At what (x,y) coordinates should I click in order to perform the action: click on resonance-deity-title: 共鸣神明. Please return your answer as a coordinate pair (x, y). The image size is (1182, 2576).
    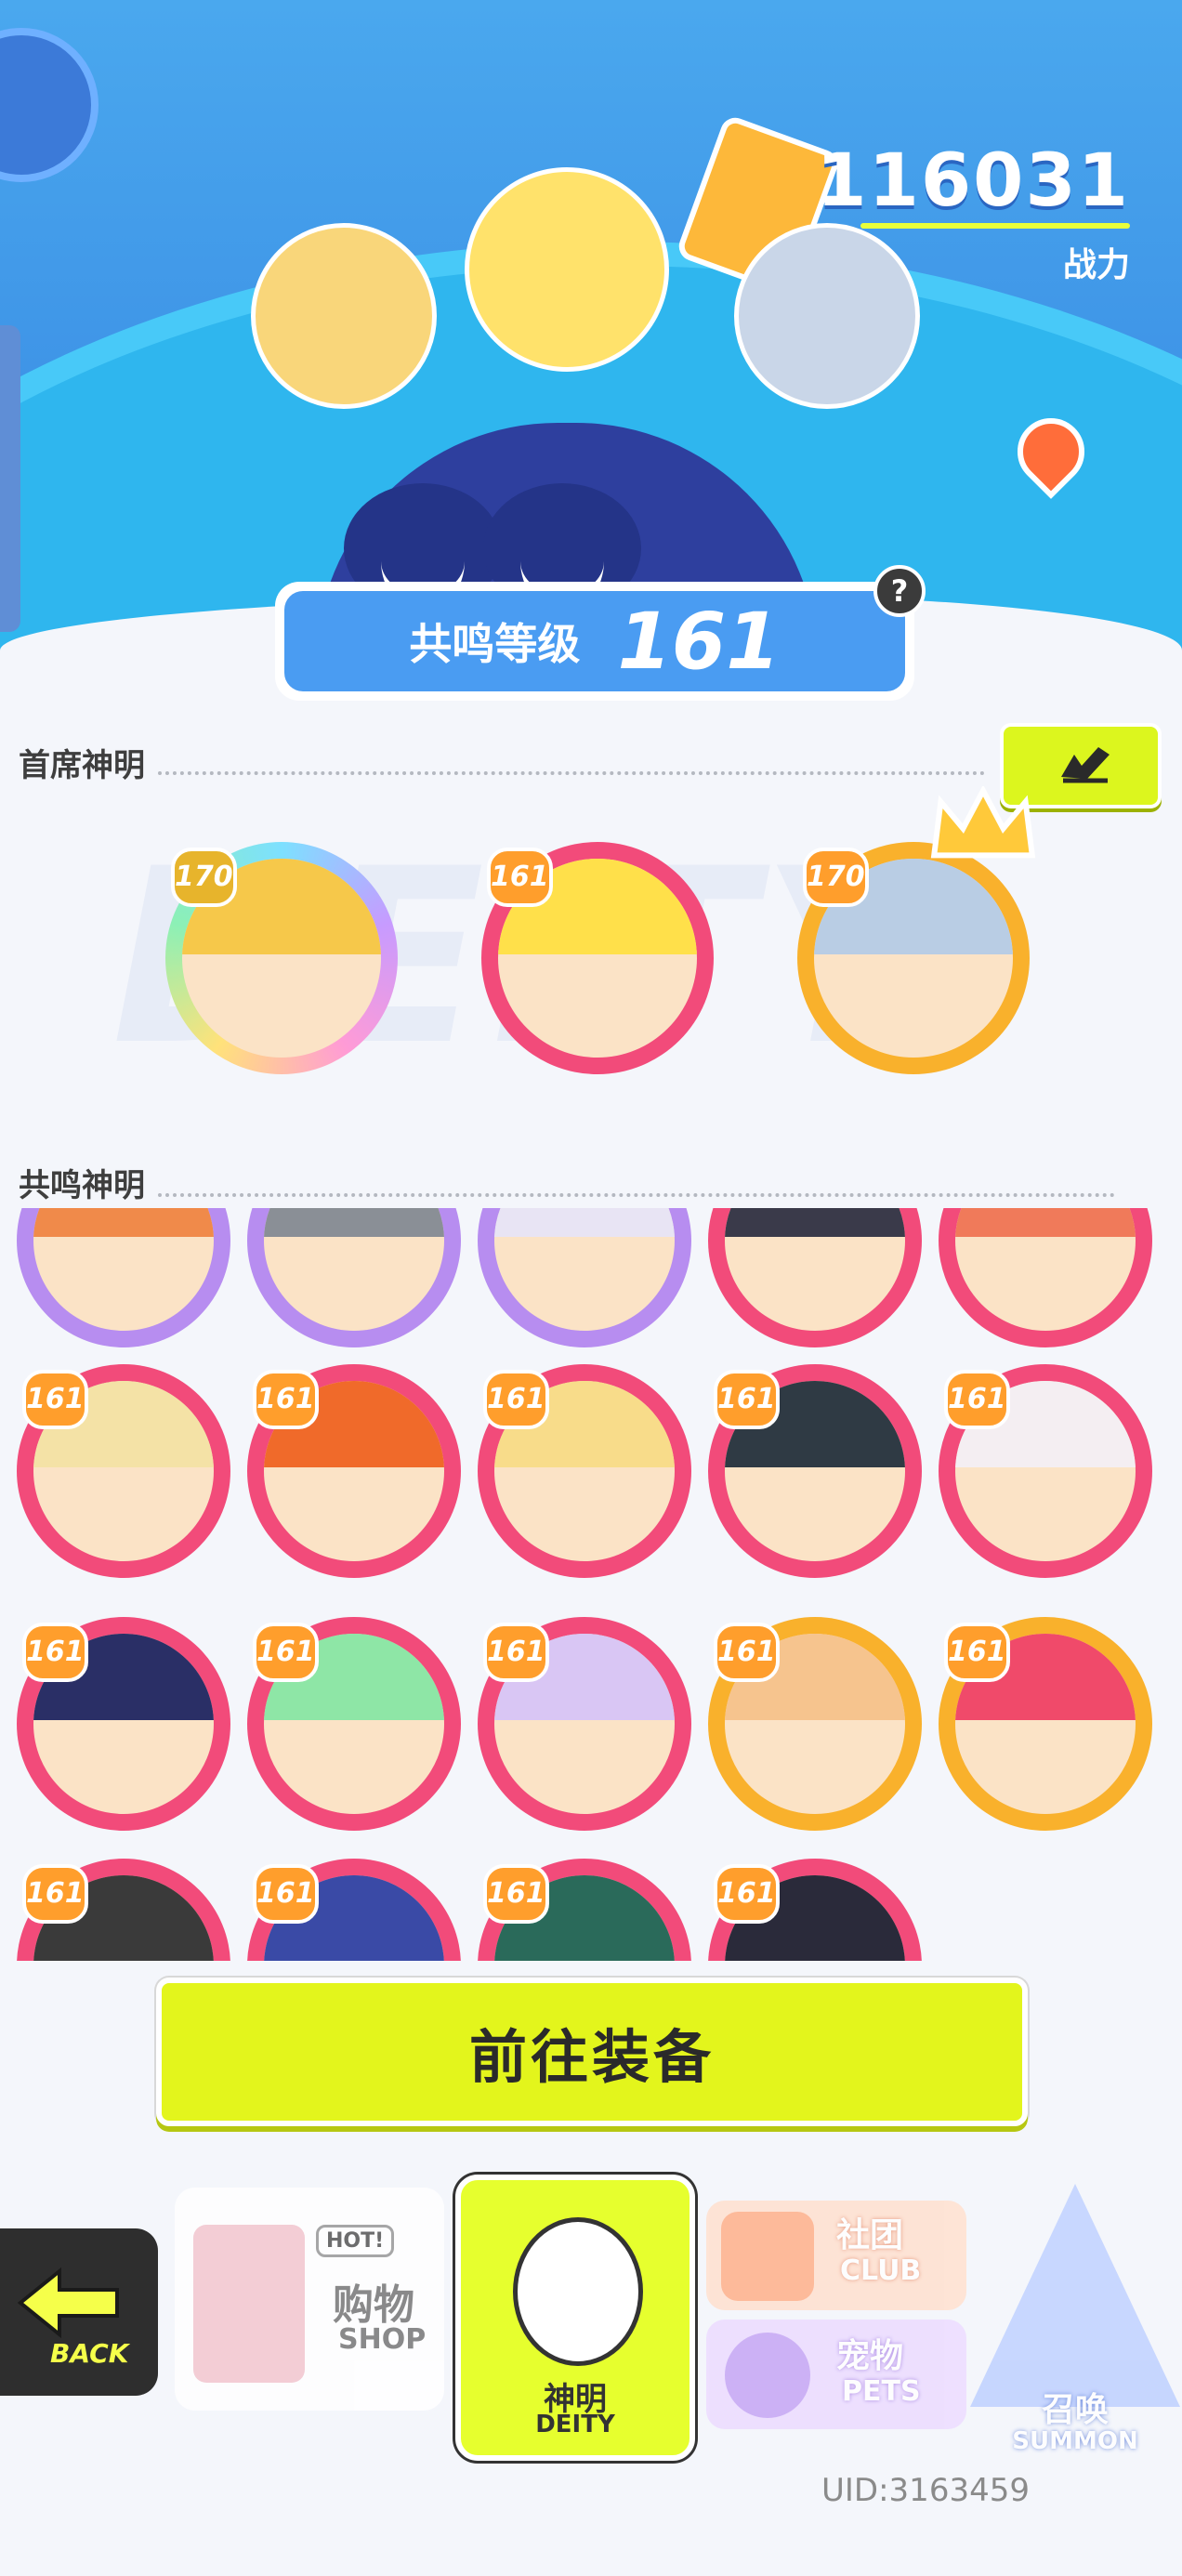
    Looking at the image, I should click on (82, 1185).